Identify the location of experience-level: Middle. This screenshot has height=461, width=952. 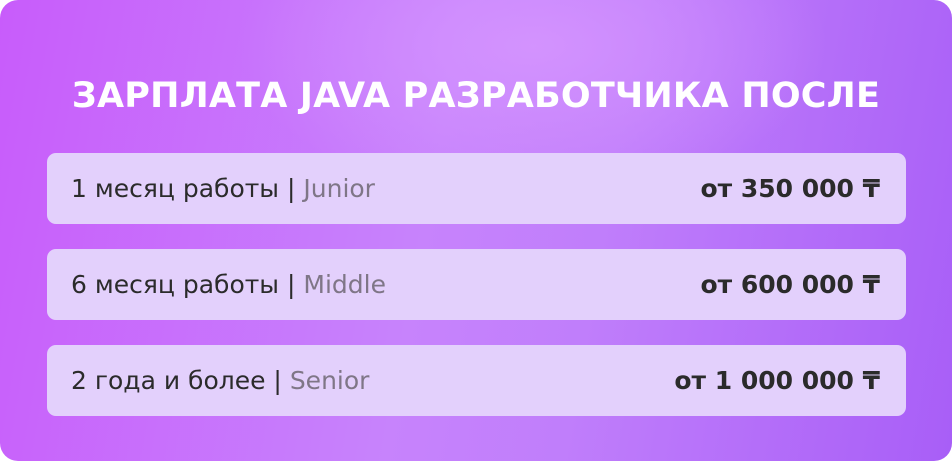
(344, 284).